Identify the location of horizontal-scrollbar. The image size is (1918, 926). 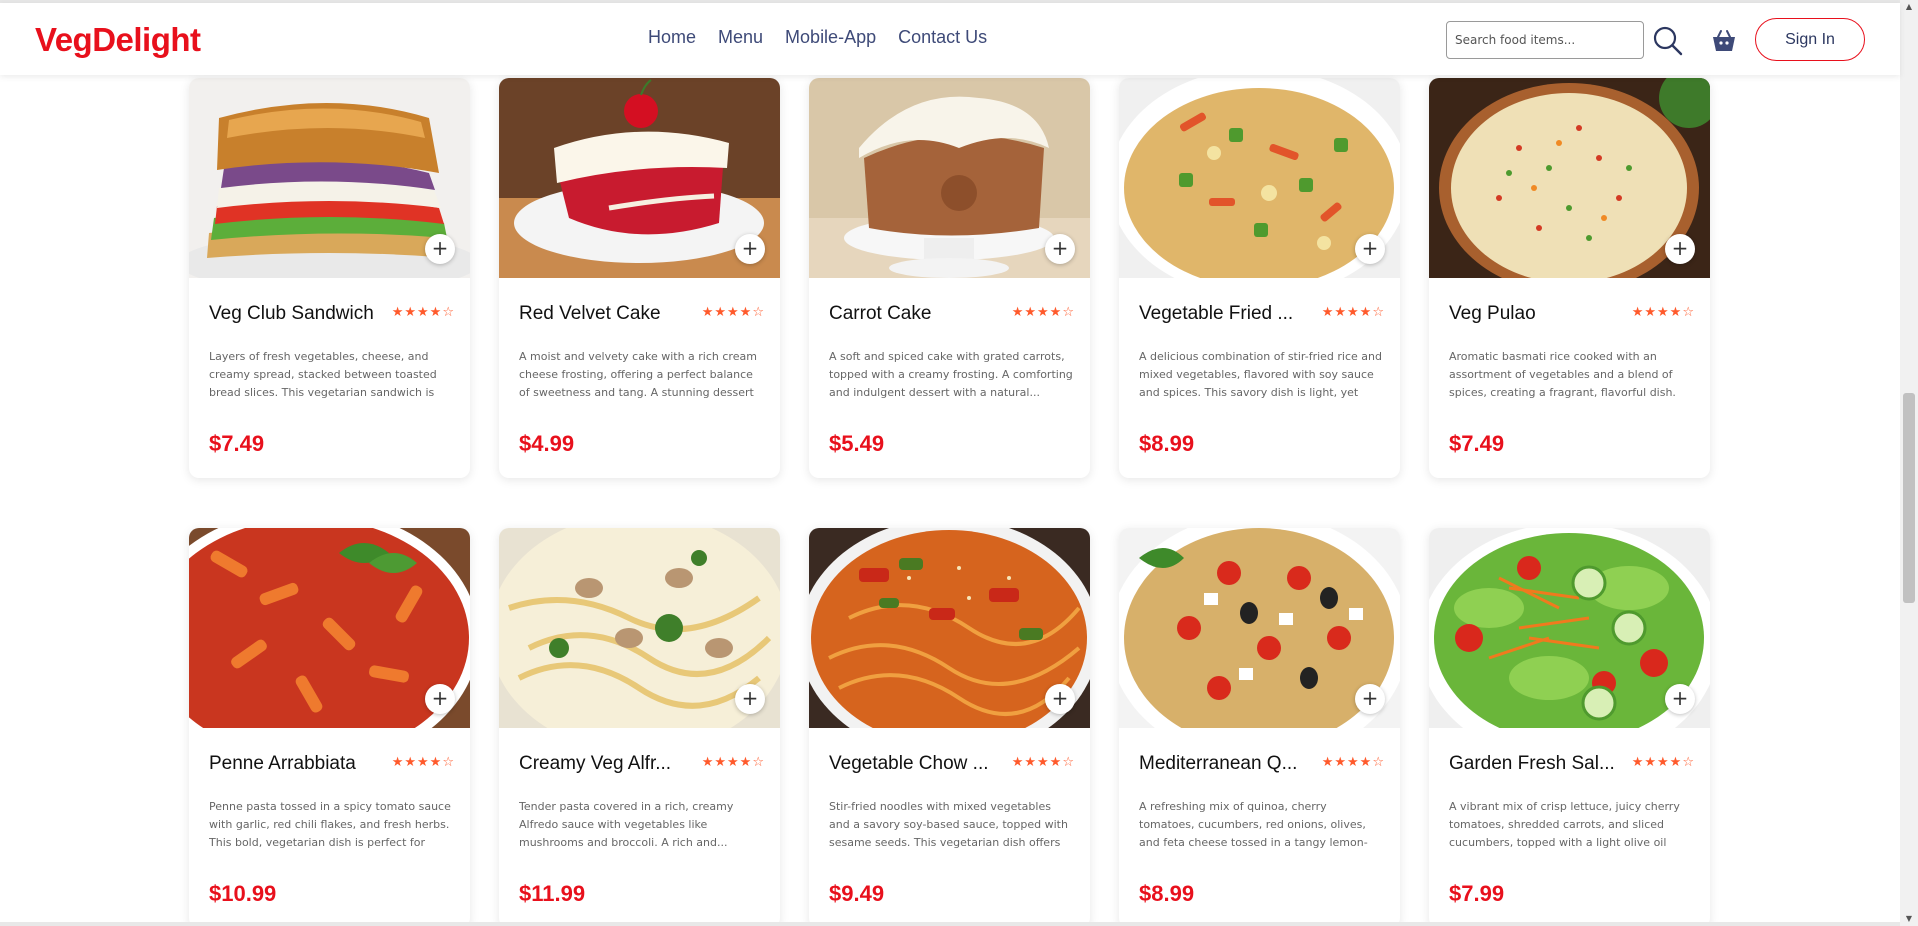
(950, 924).